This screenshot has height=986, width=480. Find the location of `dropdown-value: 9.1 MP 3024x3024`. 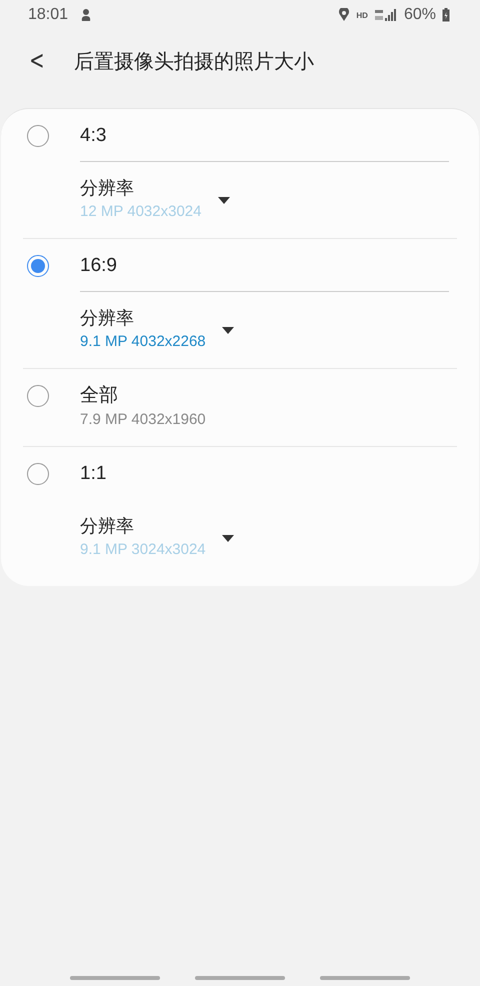

dropdown-value: 9.1 MP 3024x3024 is located at coordinates (143, 549).